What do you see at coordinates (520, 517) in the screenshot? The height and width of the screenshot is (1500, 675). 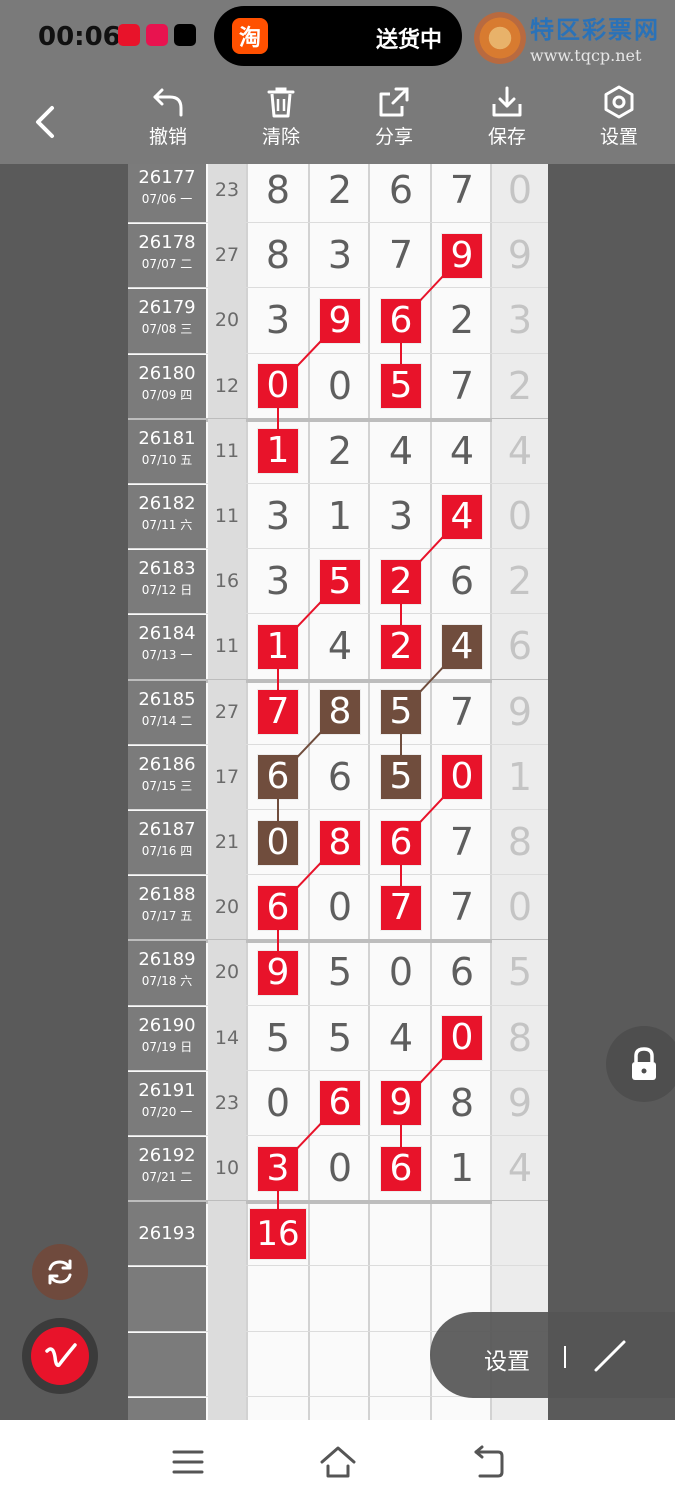 I see `last-digit-cell: 0` at bounding box center [520, 517].